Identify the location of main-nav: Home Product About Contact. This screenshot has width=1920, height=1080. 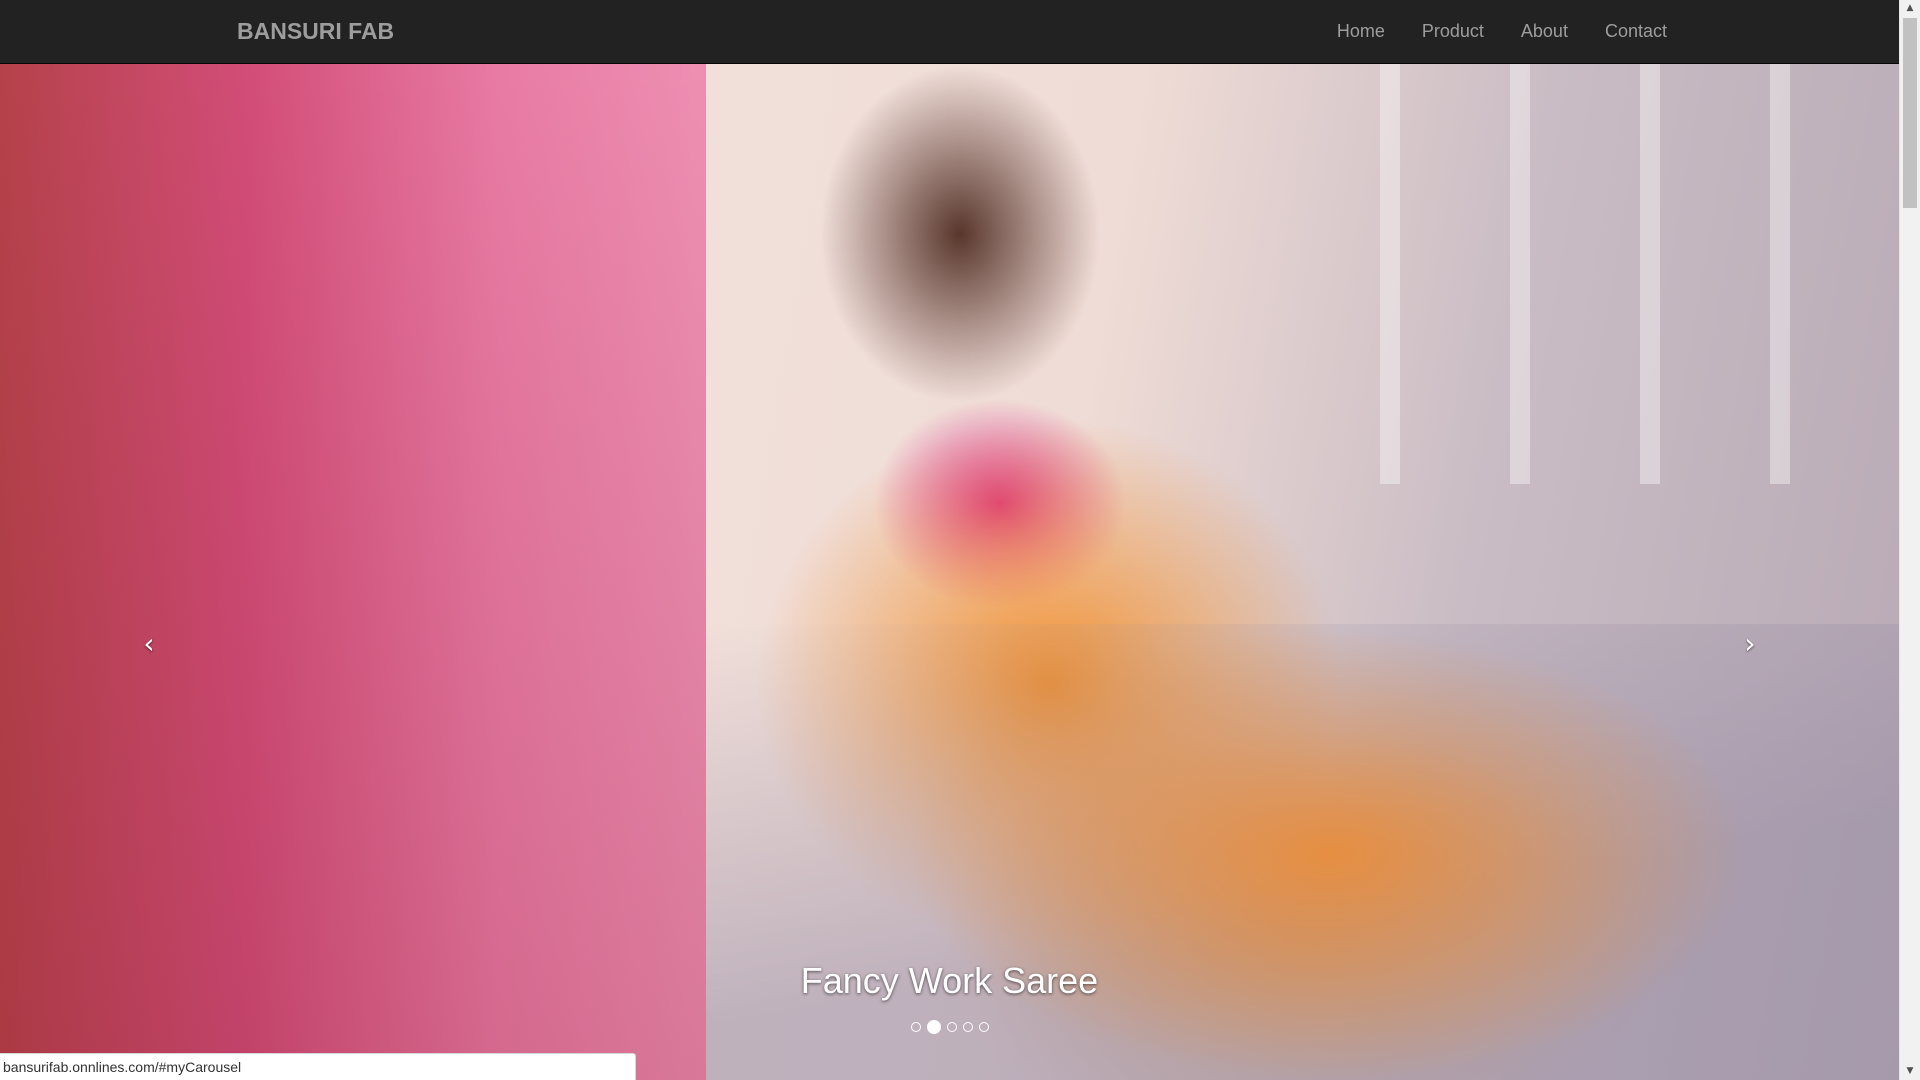
(1492, 31).